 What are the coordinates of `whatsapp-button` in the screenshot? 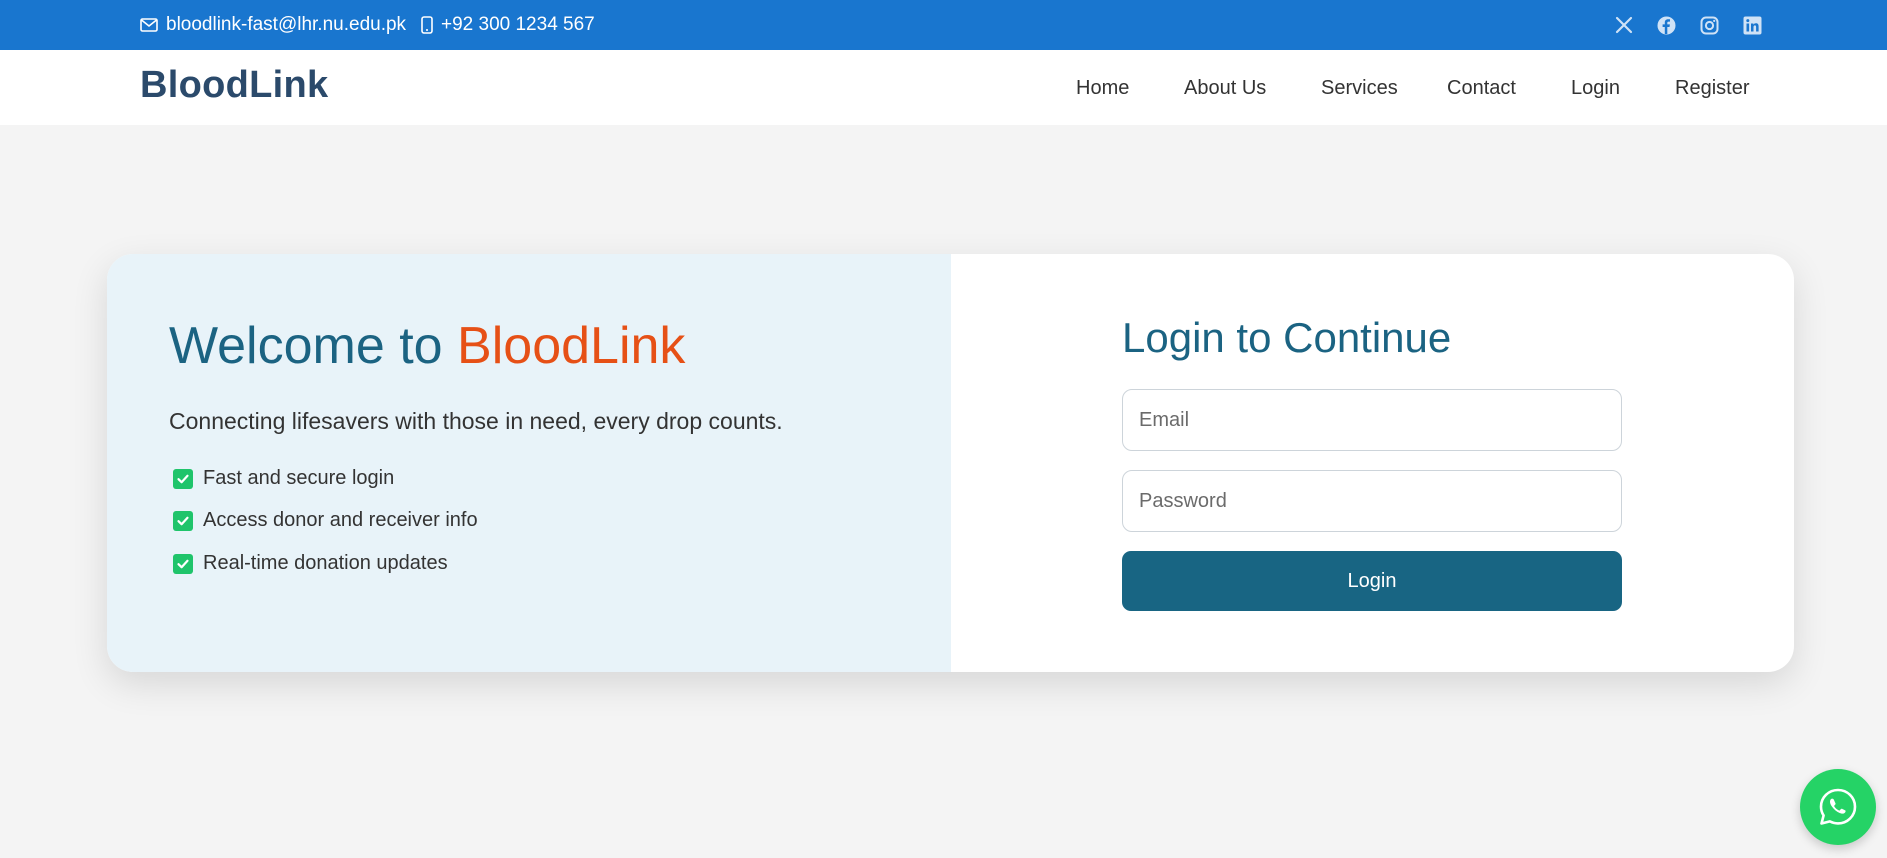 It's located at (1838, 807).